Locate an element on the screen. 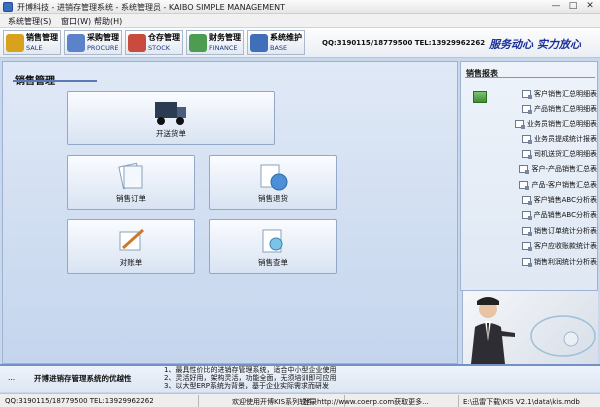 Image resolution: width=600 pixels, height=407 pixels. return-globe-icon is located at coordinates (274, 177).